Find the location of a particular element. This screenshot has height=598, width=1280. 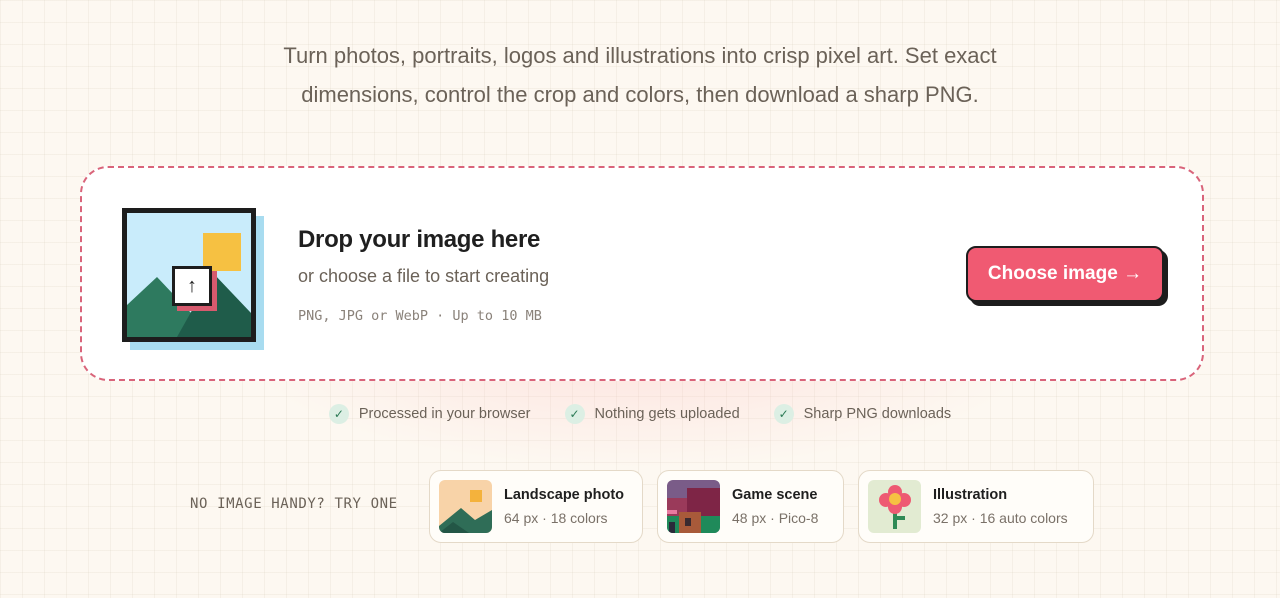

sample-name: Illustration is located at coordinates (970, 495).